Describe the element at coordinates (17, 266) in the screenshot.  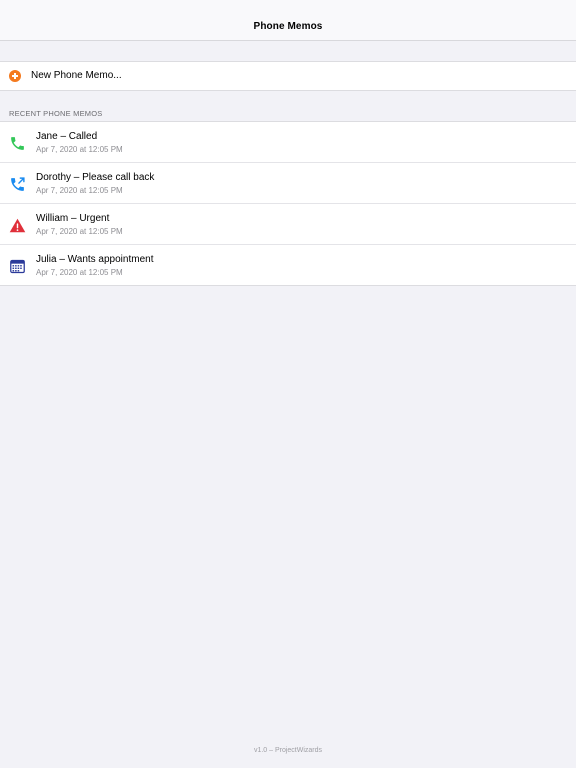
I see `calendar-icon` at that location.